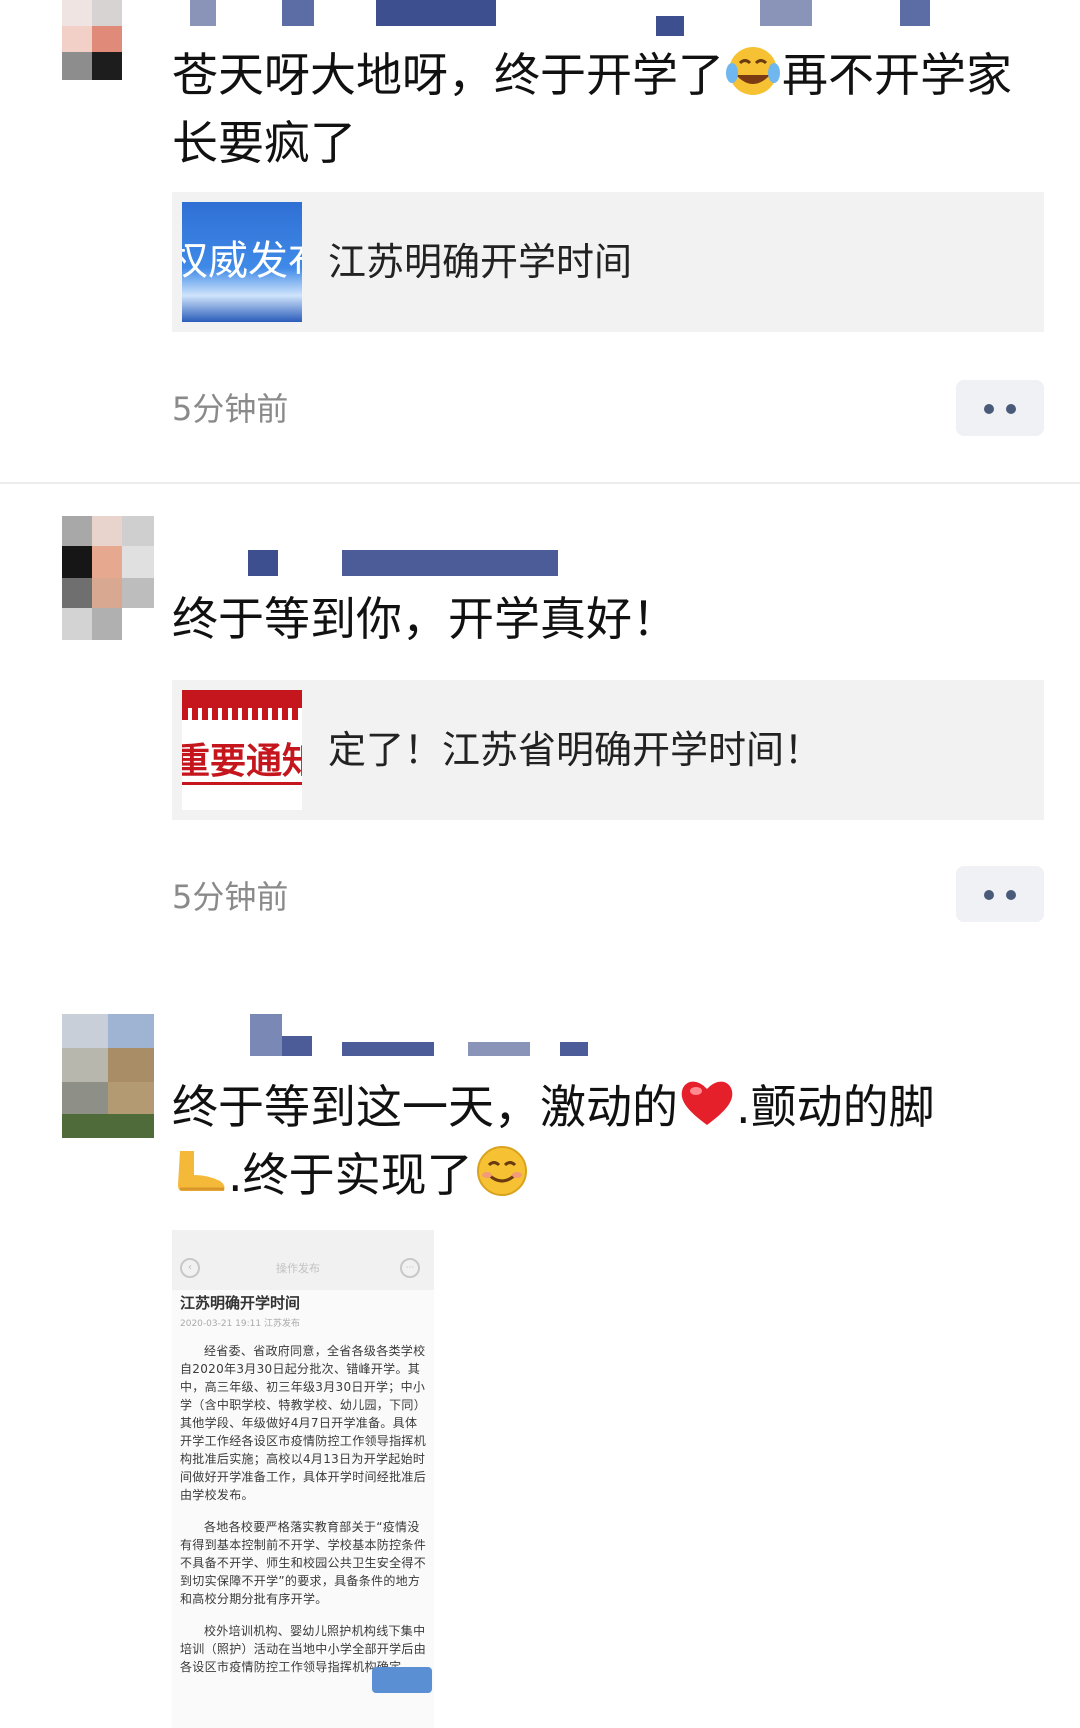  What do you see at coordinates (502, 1178) in the screenshot?
I see `smiling-face-emoji` at bounding box center [502, 1178].